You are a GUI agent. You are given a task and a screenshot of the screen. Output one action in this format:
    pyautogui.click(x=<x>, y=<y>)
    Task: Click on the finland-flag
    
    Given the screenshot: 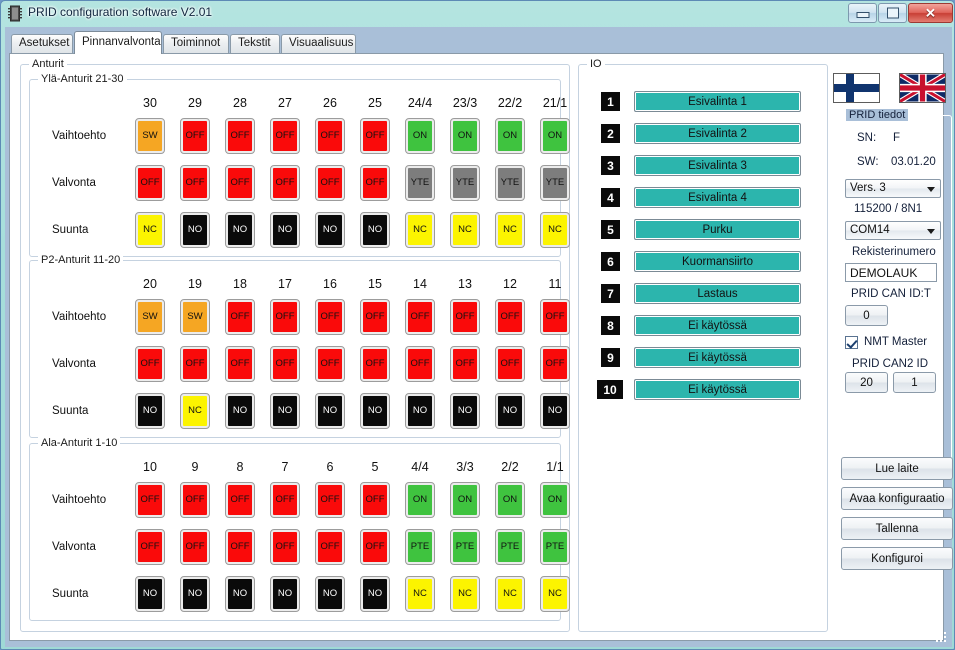 What is the action you would take?
    pyautogui.click(x=856, y=88)
    